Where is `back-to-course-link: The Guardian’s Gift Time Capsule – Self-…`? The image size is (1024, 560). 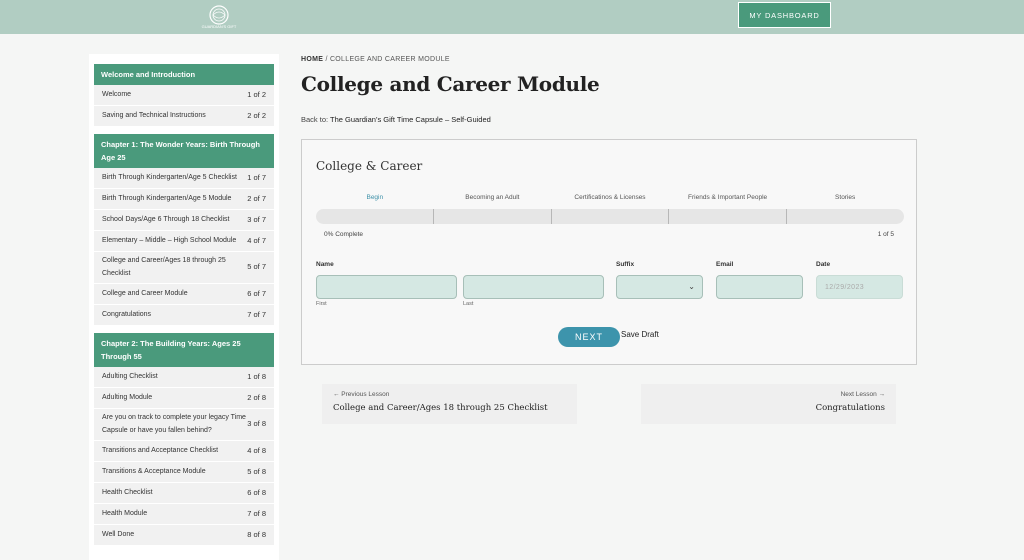
back-to-course-link: The Guardian’s Gift Time Capsule – Self-… is located at coordinates (410, 119).